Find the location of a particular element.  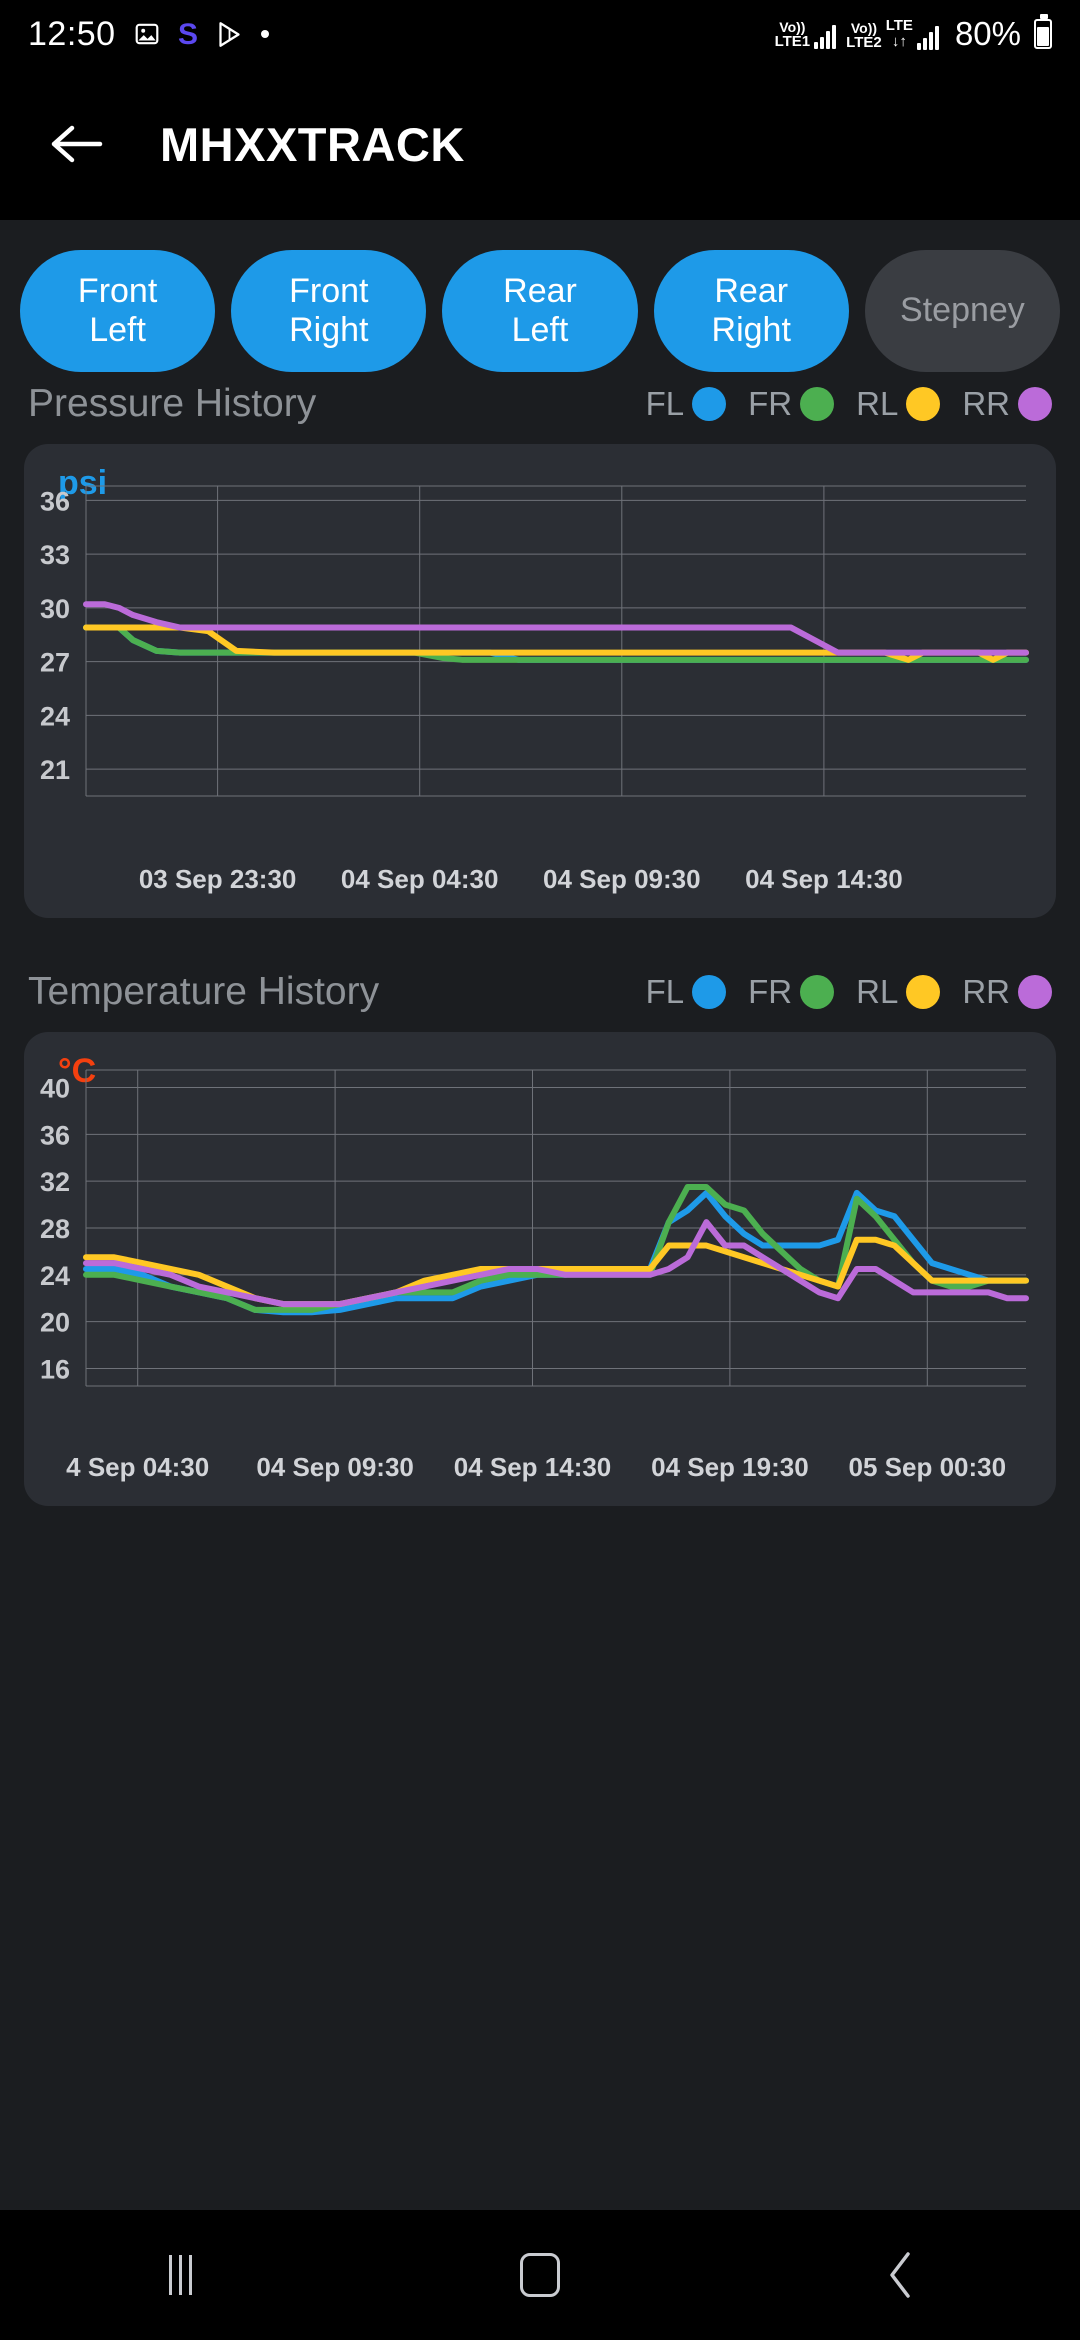

temperature-legend: FL FR RL RR is located at coordinates (838, 992).